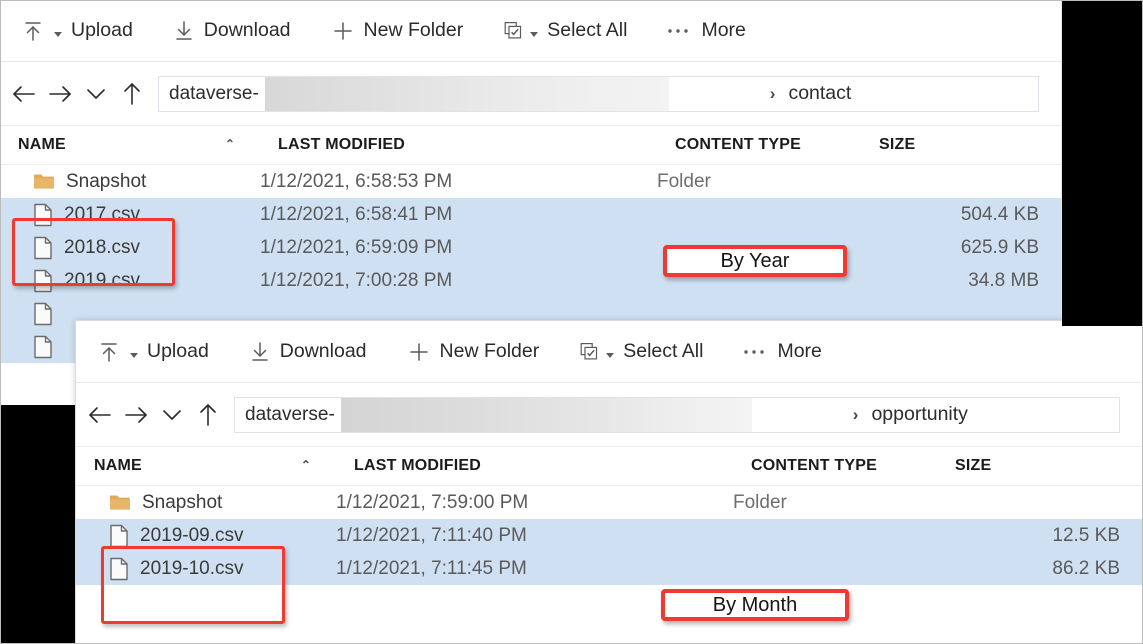  Describe the element at coordinates (192, 568) in the screenshot. I see `file-name-label: 2019-10.csv` at that location.